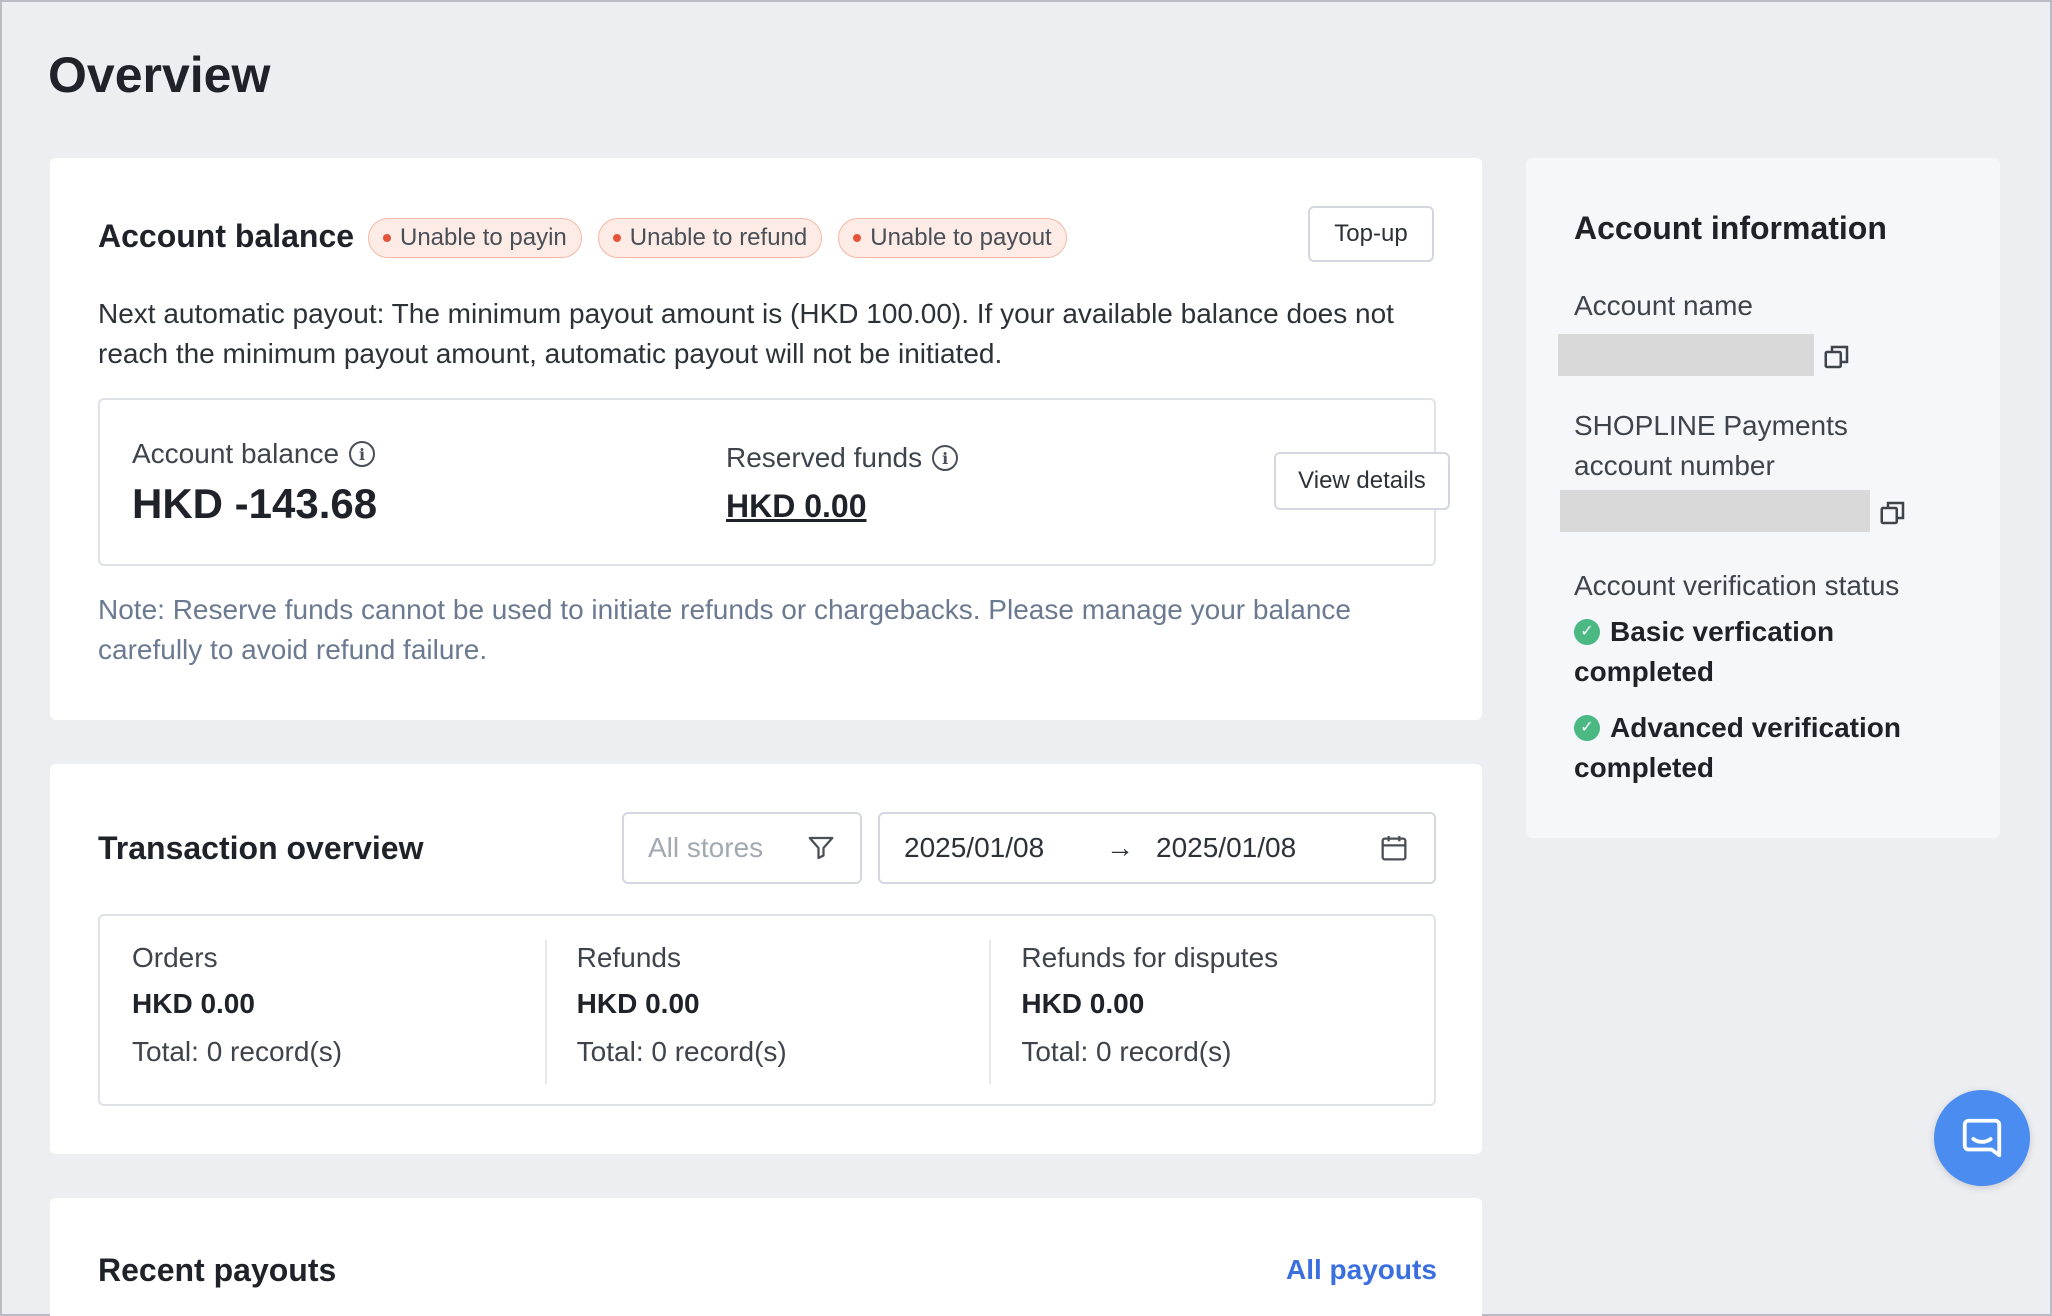  I want to click on chat-launcher-button, so click(1982, 1138).